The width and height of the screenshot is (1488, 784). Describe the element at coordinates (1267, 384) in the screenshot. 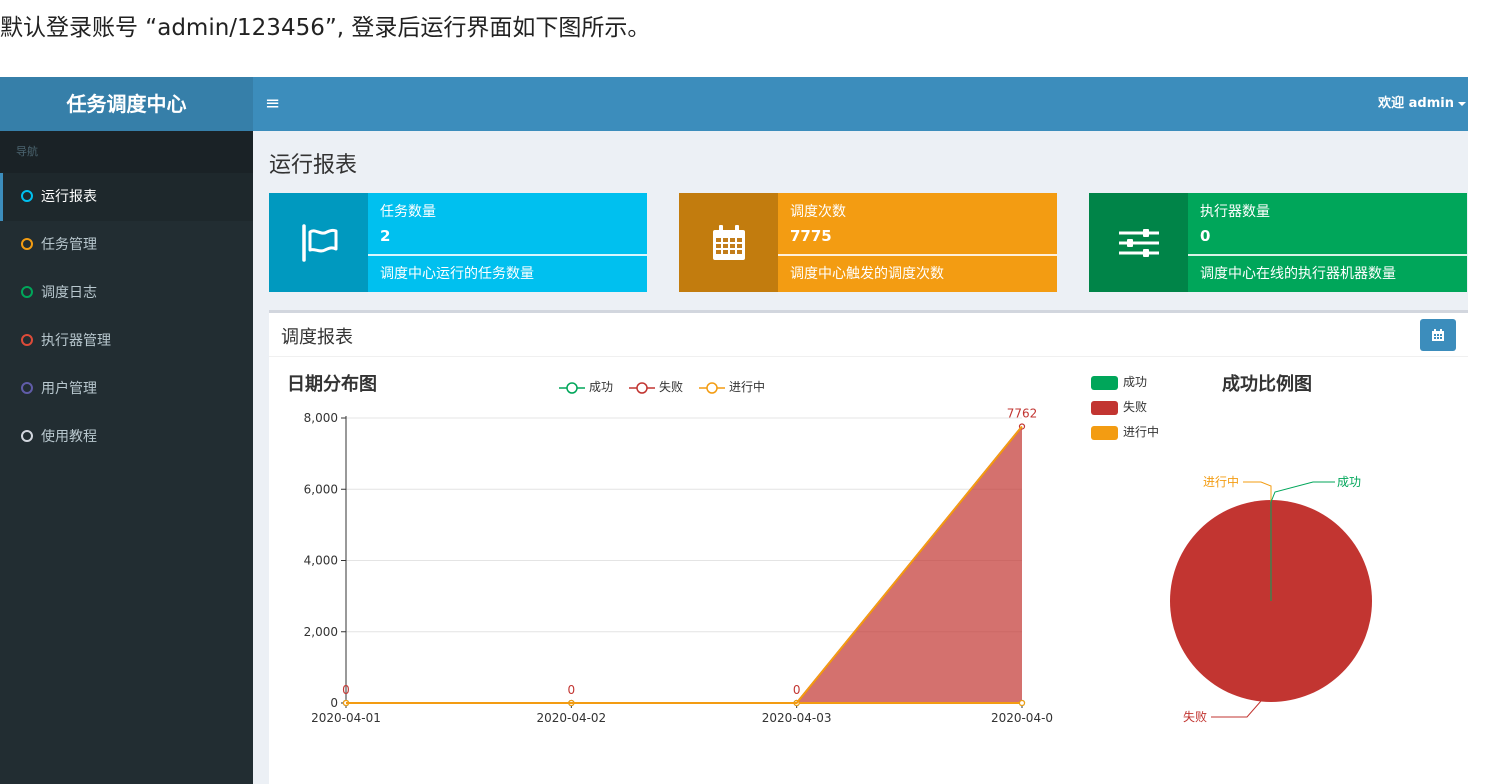

I see `pie-chart-title: 成功比例图` at that location.